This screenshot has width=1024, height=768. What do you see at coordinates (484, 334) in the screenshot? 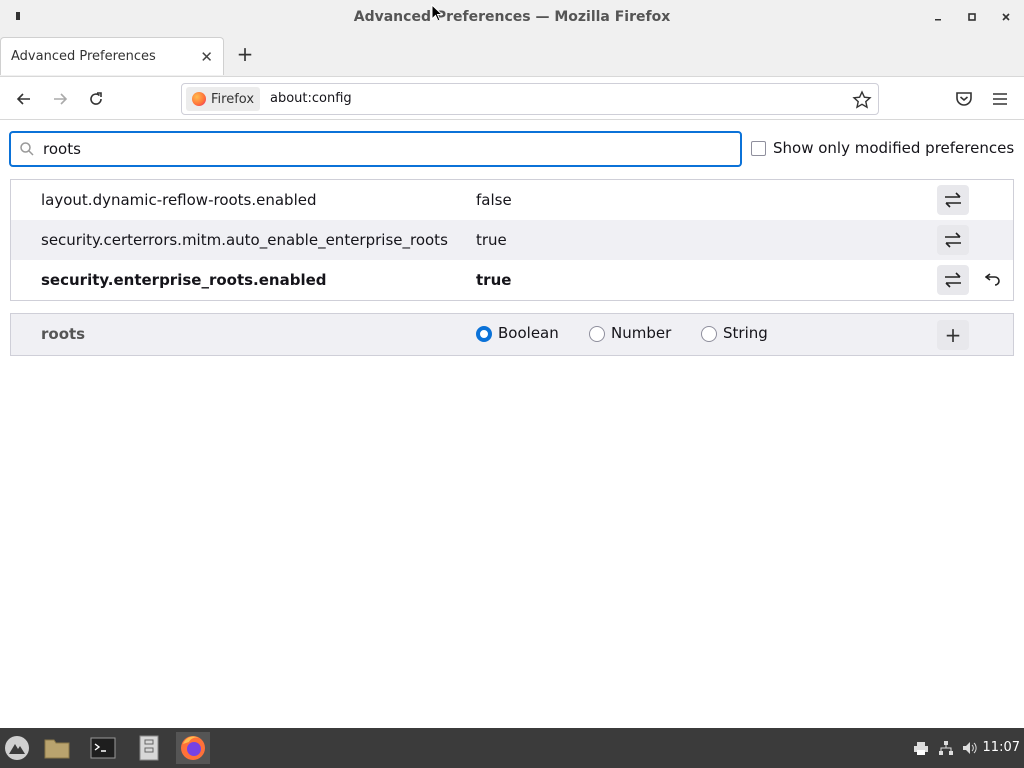
I see `radio-boolean` at bounding box center [484, 334].